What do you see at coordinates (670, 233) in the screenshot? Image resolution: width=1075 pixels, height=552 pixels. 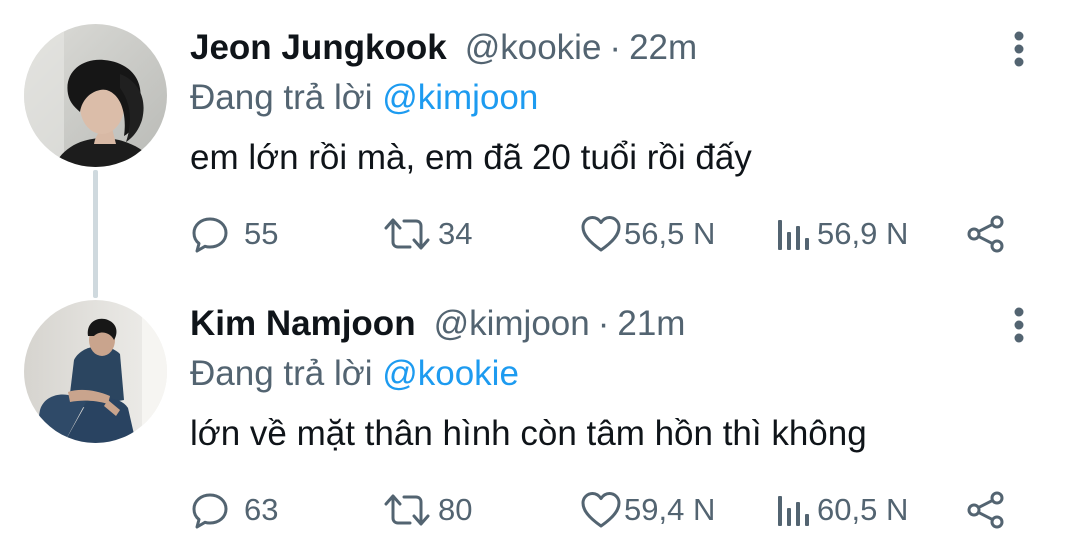 I see `like-count: 56,5 N` at bounding box center [670, 233].